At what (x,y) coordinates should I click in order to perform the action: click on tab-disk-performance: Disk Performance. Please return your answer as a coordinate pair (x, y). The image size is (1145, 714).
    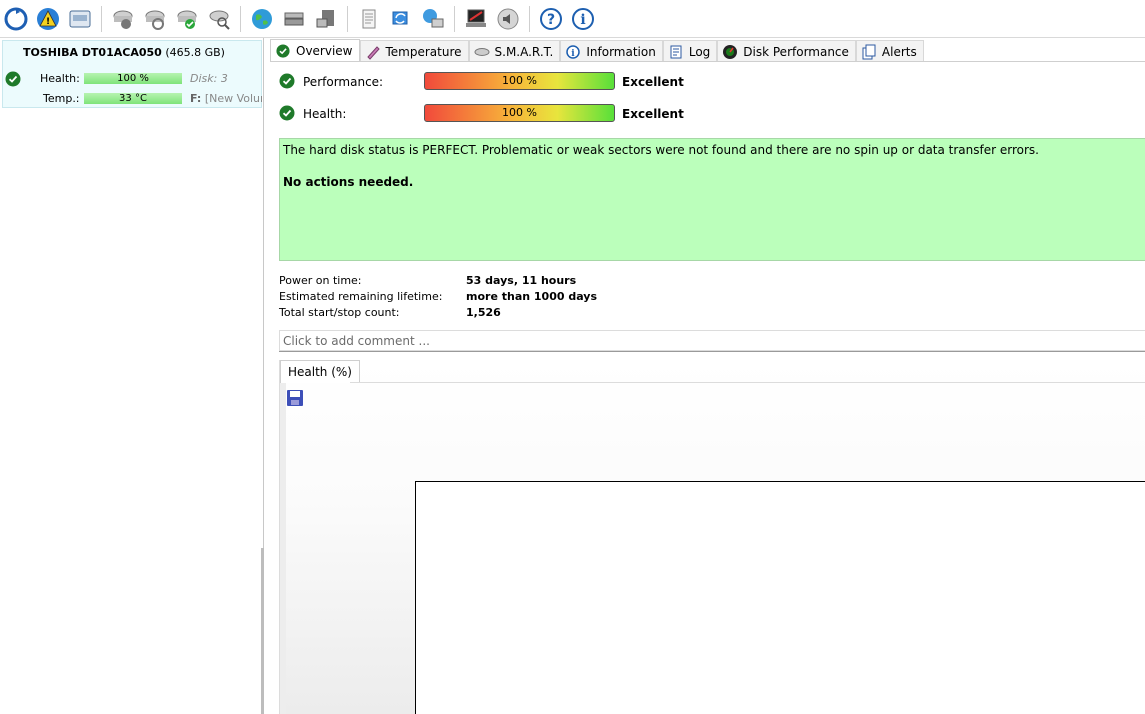
    Looking at the image, I should click on (786, 51).